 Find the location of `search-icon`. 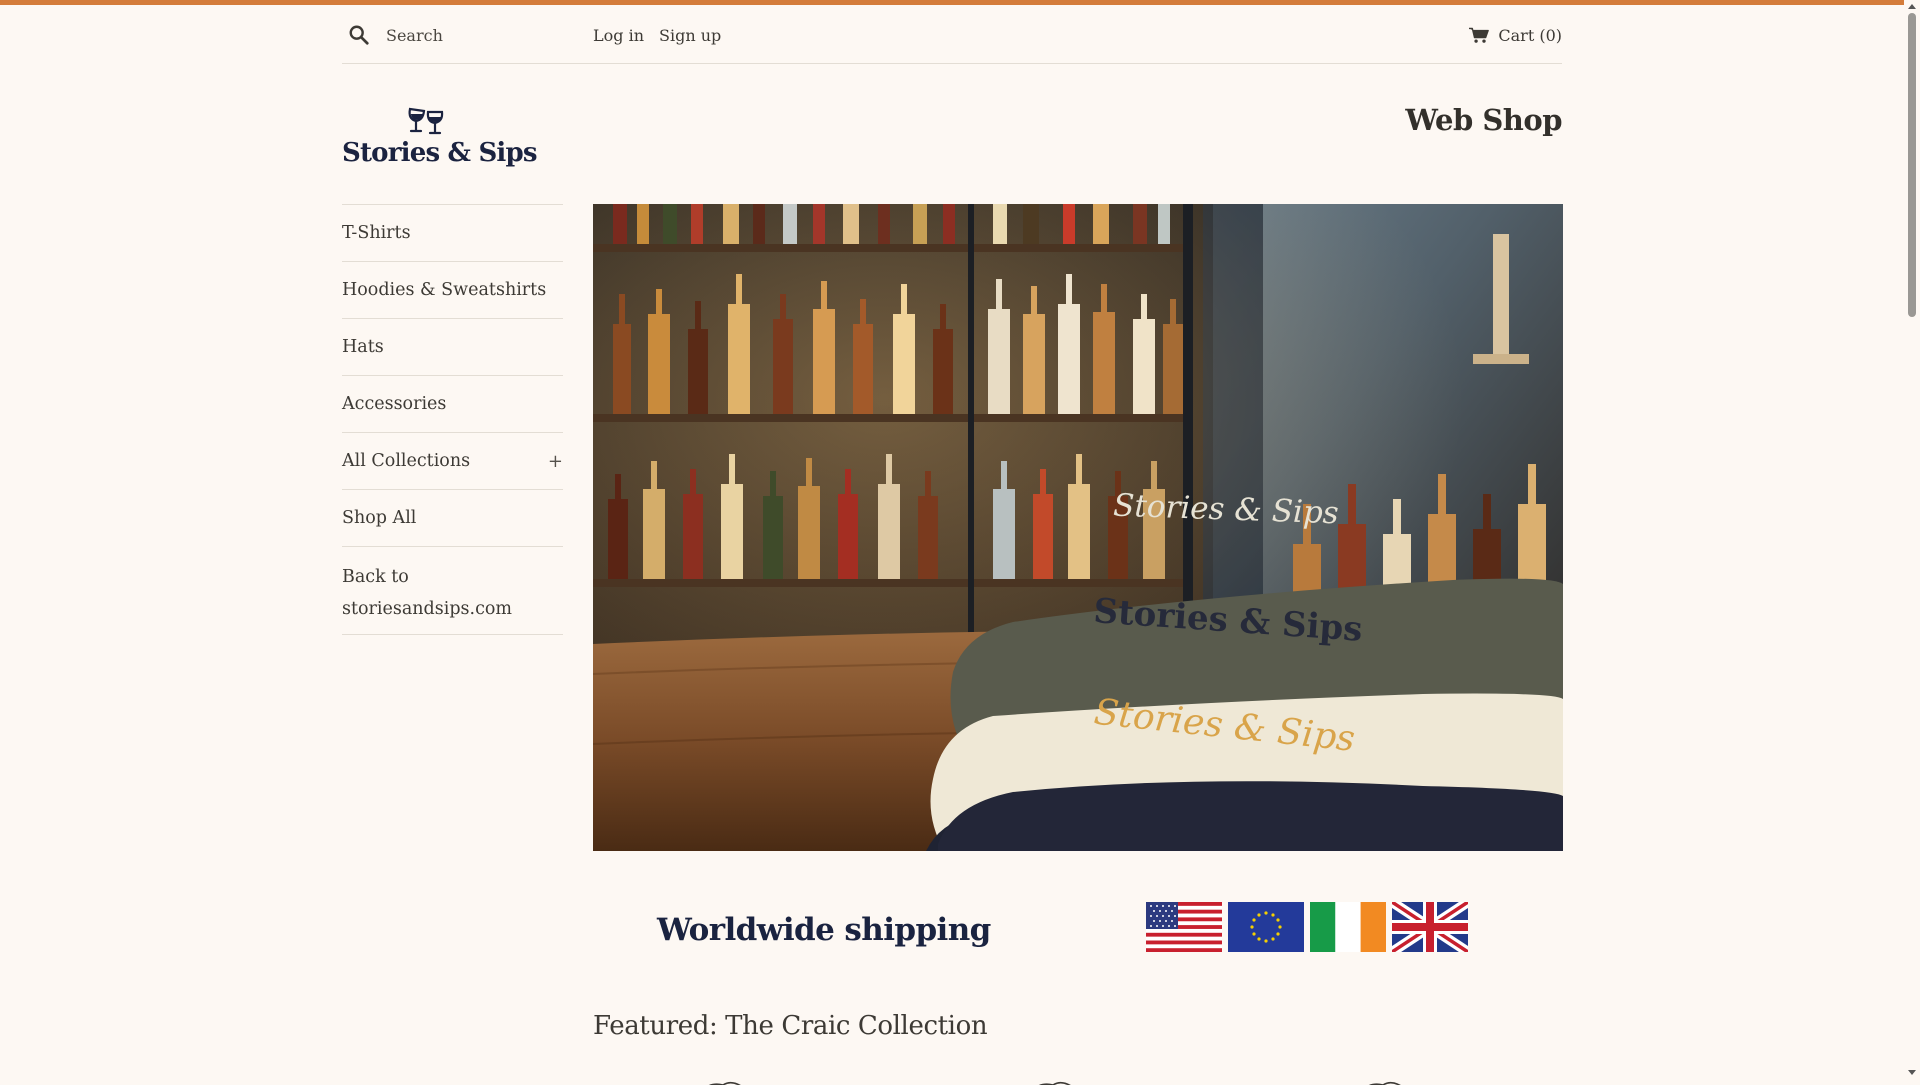

search-icon is located at coordinates (359, 35).